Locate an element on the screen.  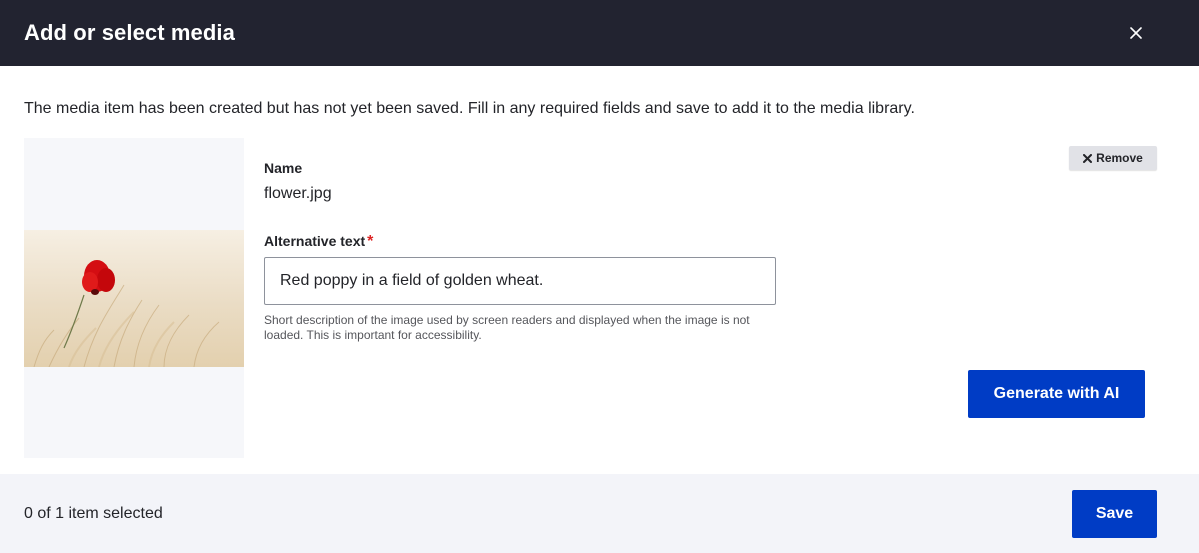
remove-button: Remove is located at coordinates (1113, 158).